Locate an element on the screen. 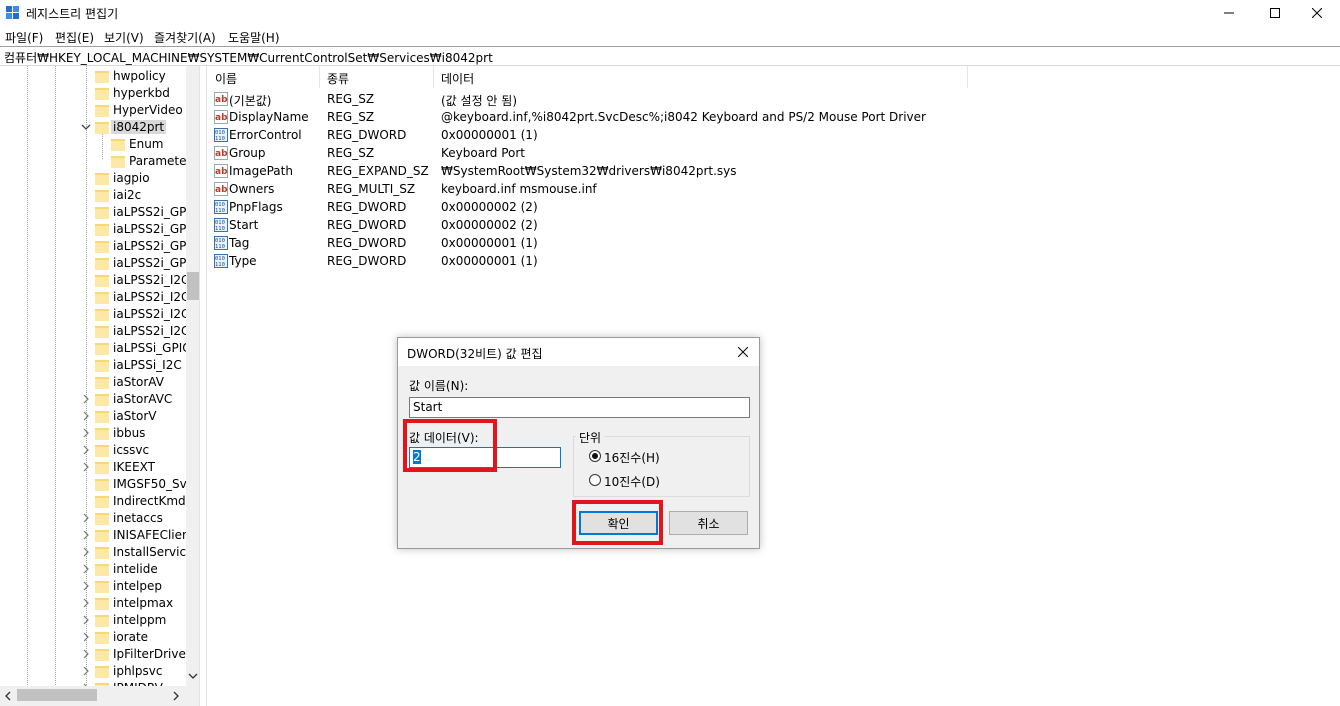 The width and height of the screenshot is (1340, 706). radio-hex-label: 16진수(H) is located at coordinates (632, 457).